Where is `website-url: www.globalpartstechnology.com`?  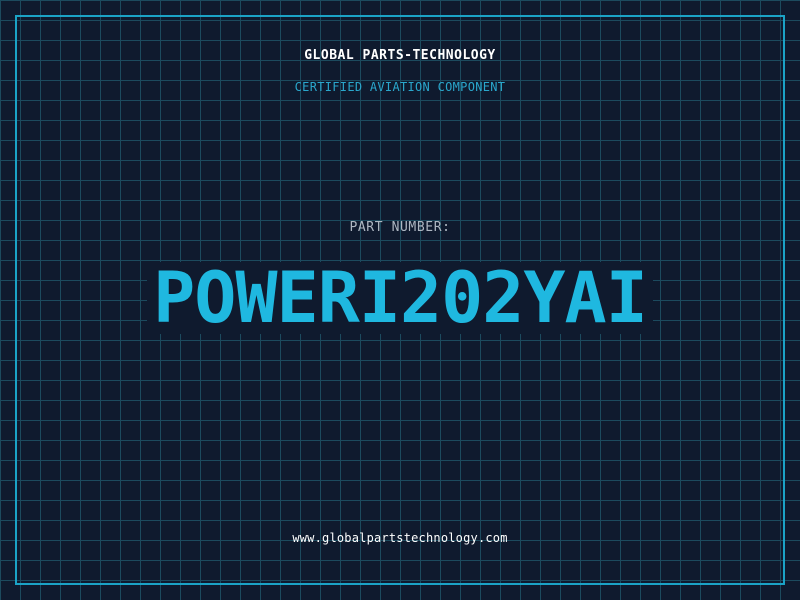 website-url: www.globalpartstechnology.com is located at coordinates (400, 538).